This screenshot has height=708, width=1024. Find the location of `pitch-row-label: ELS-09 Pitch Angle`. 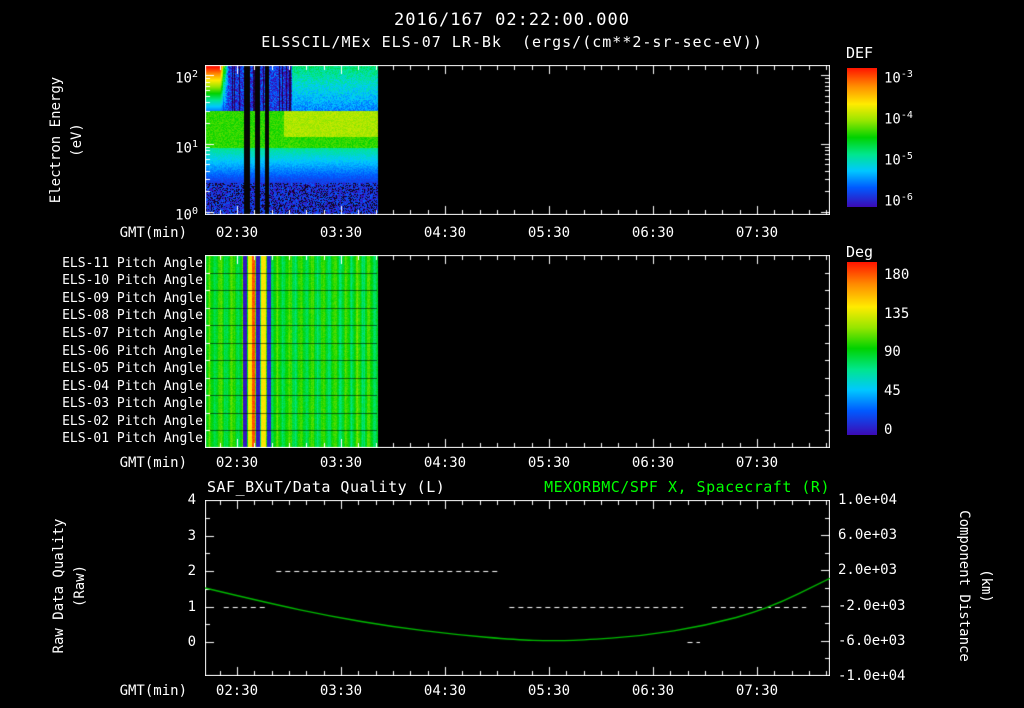

pitch-row-label: ELS-09 Pitch Angle is located at coordinates (132, 298).